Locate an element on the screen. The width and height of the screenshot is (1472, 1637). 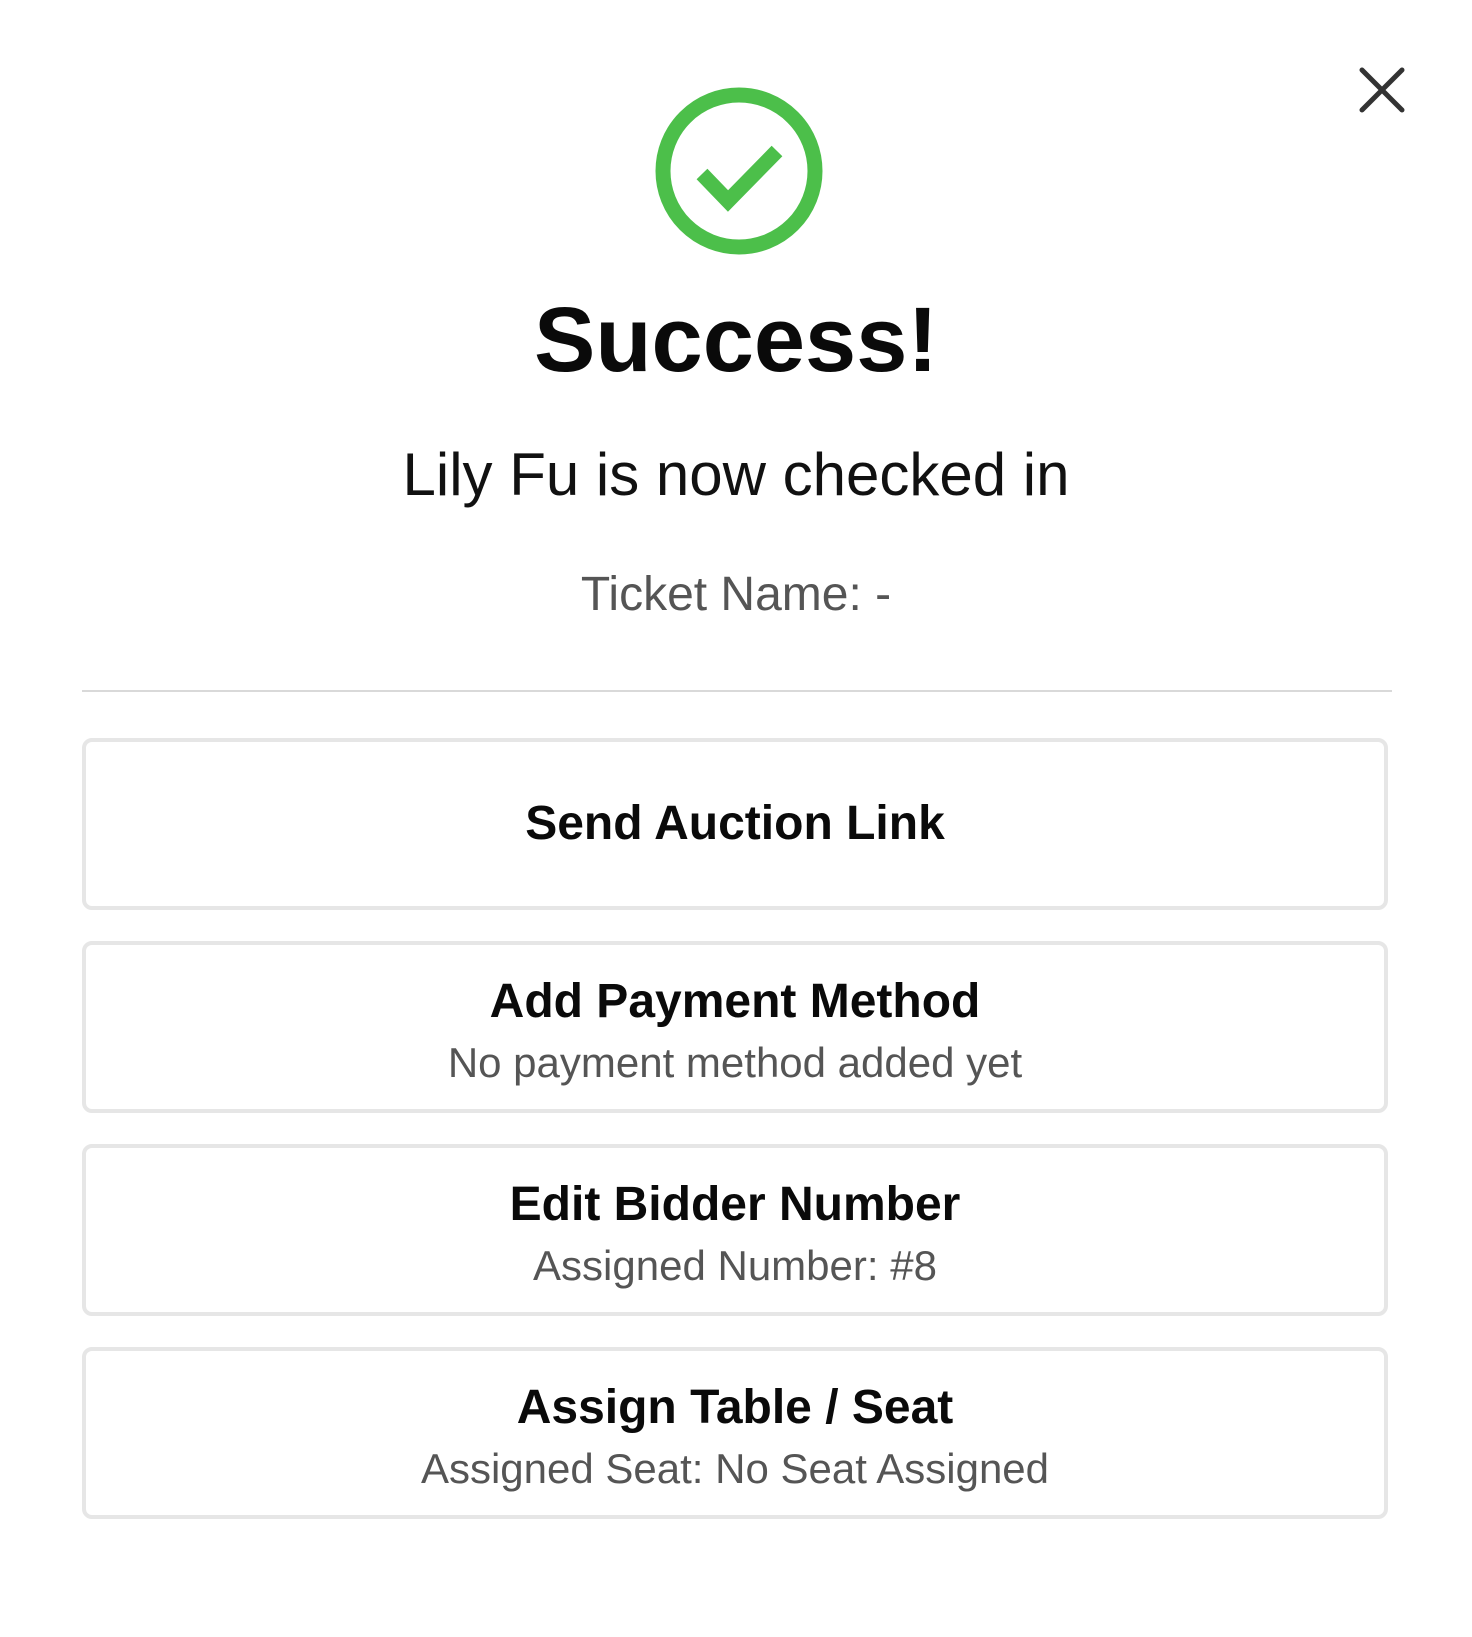
close-icon is located at coordinates (1382, 90).